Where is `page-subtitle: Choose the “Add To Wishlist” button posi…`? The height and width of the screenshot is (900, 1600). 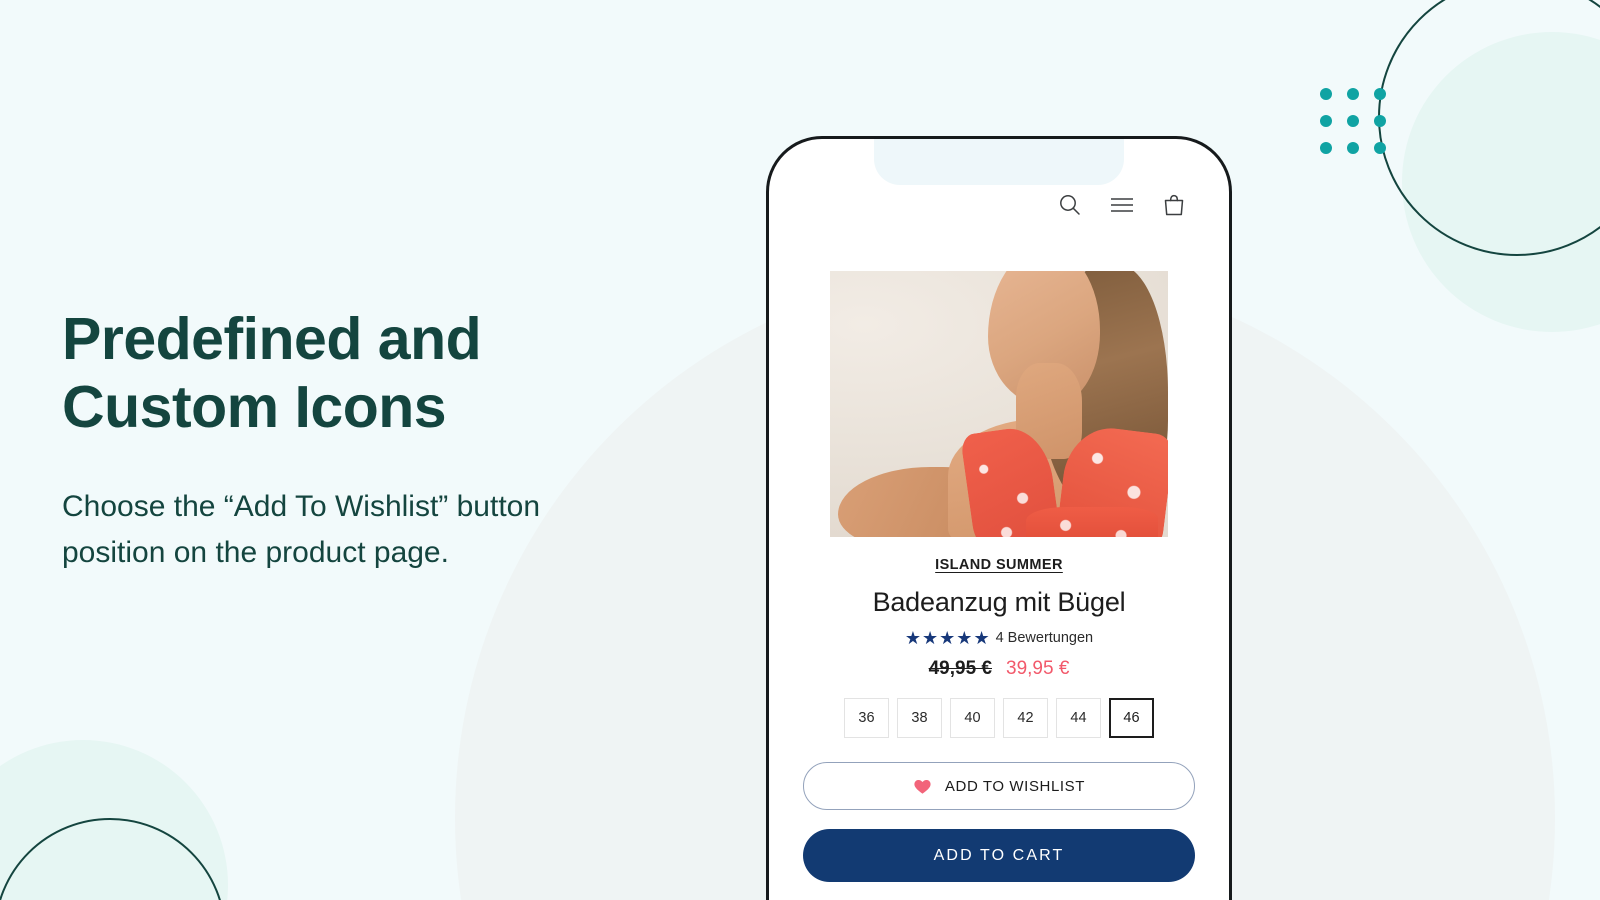
page-subtitle: Choose the “Add To Wishlist” button posi… is located at coordinates (392, 530).